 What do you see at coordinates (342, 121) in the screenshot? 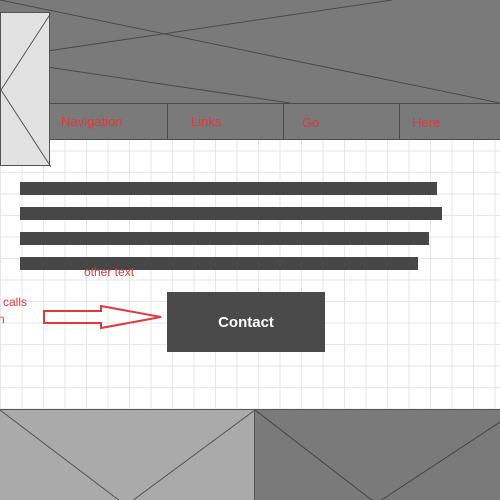
I see `nav-item-go: Go` at bounding box center [342, 121].